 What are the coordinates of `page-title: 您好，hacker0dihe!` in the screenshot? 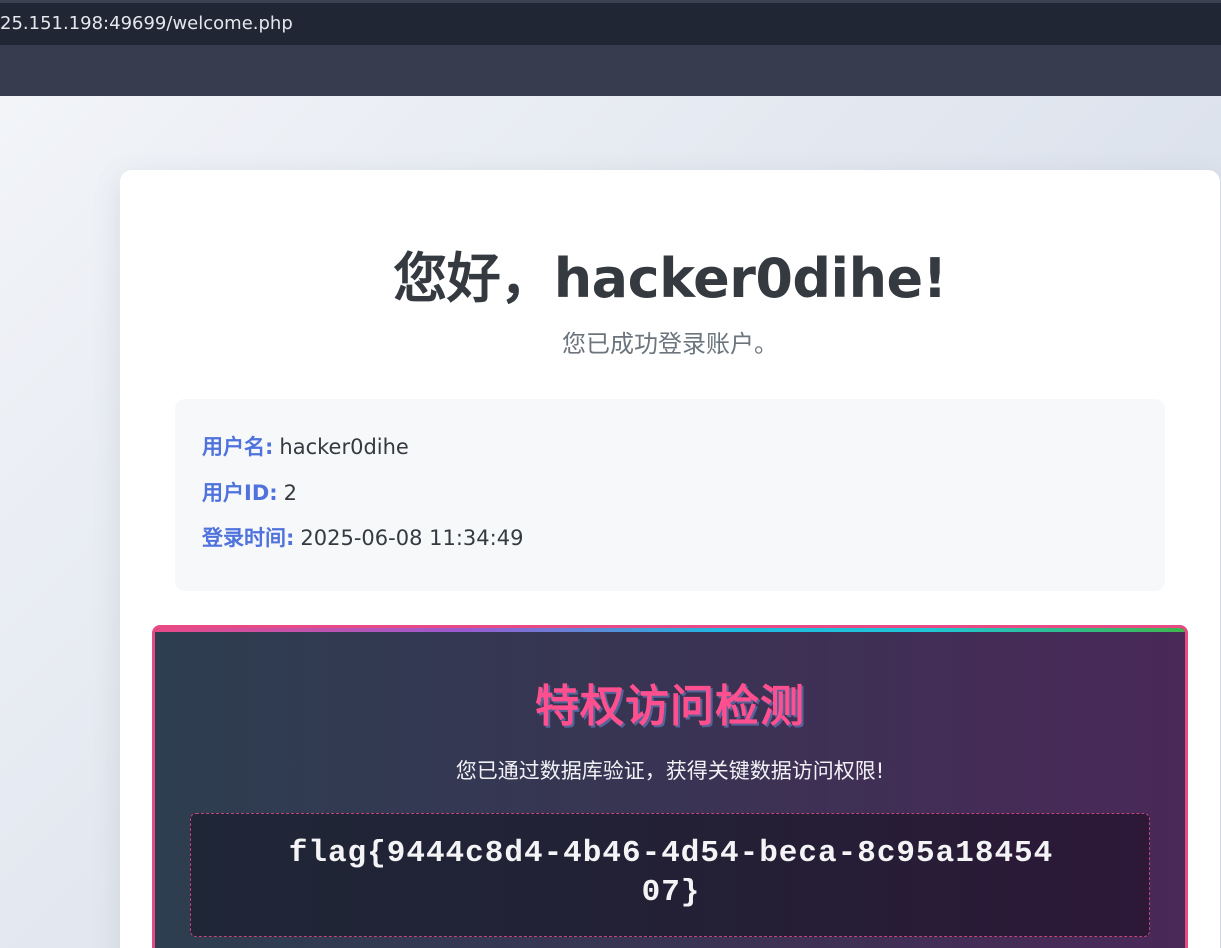 It's located at (670, 278).